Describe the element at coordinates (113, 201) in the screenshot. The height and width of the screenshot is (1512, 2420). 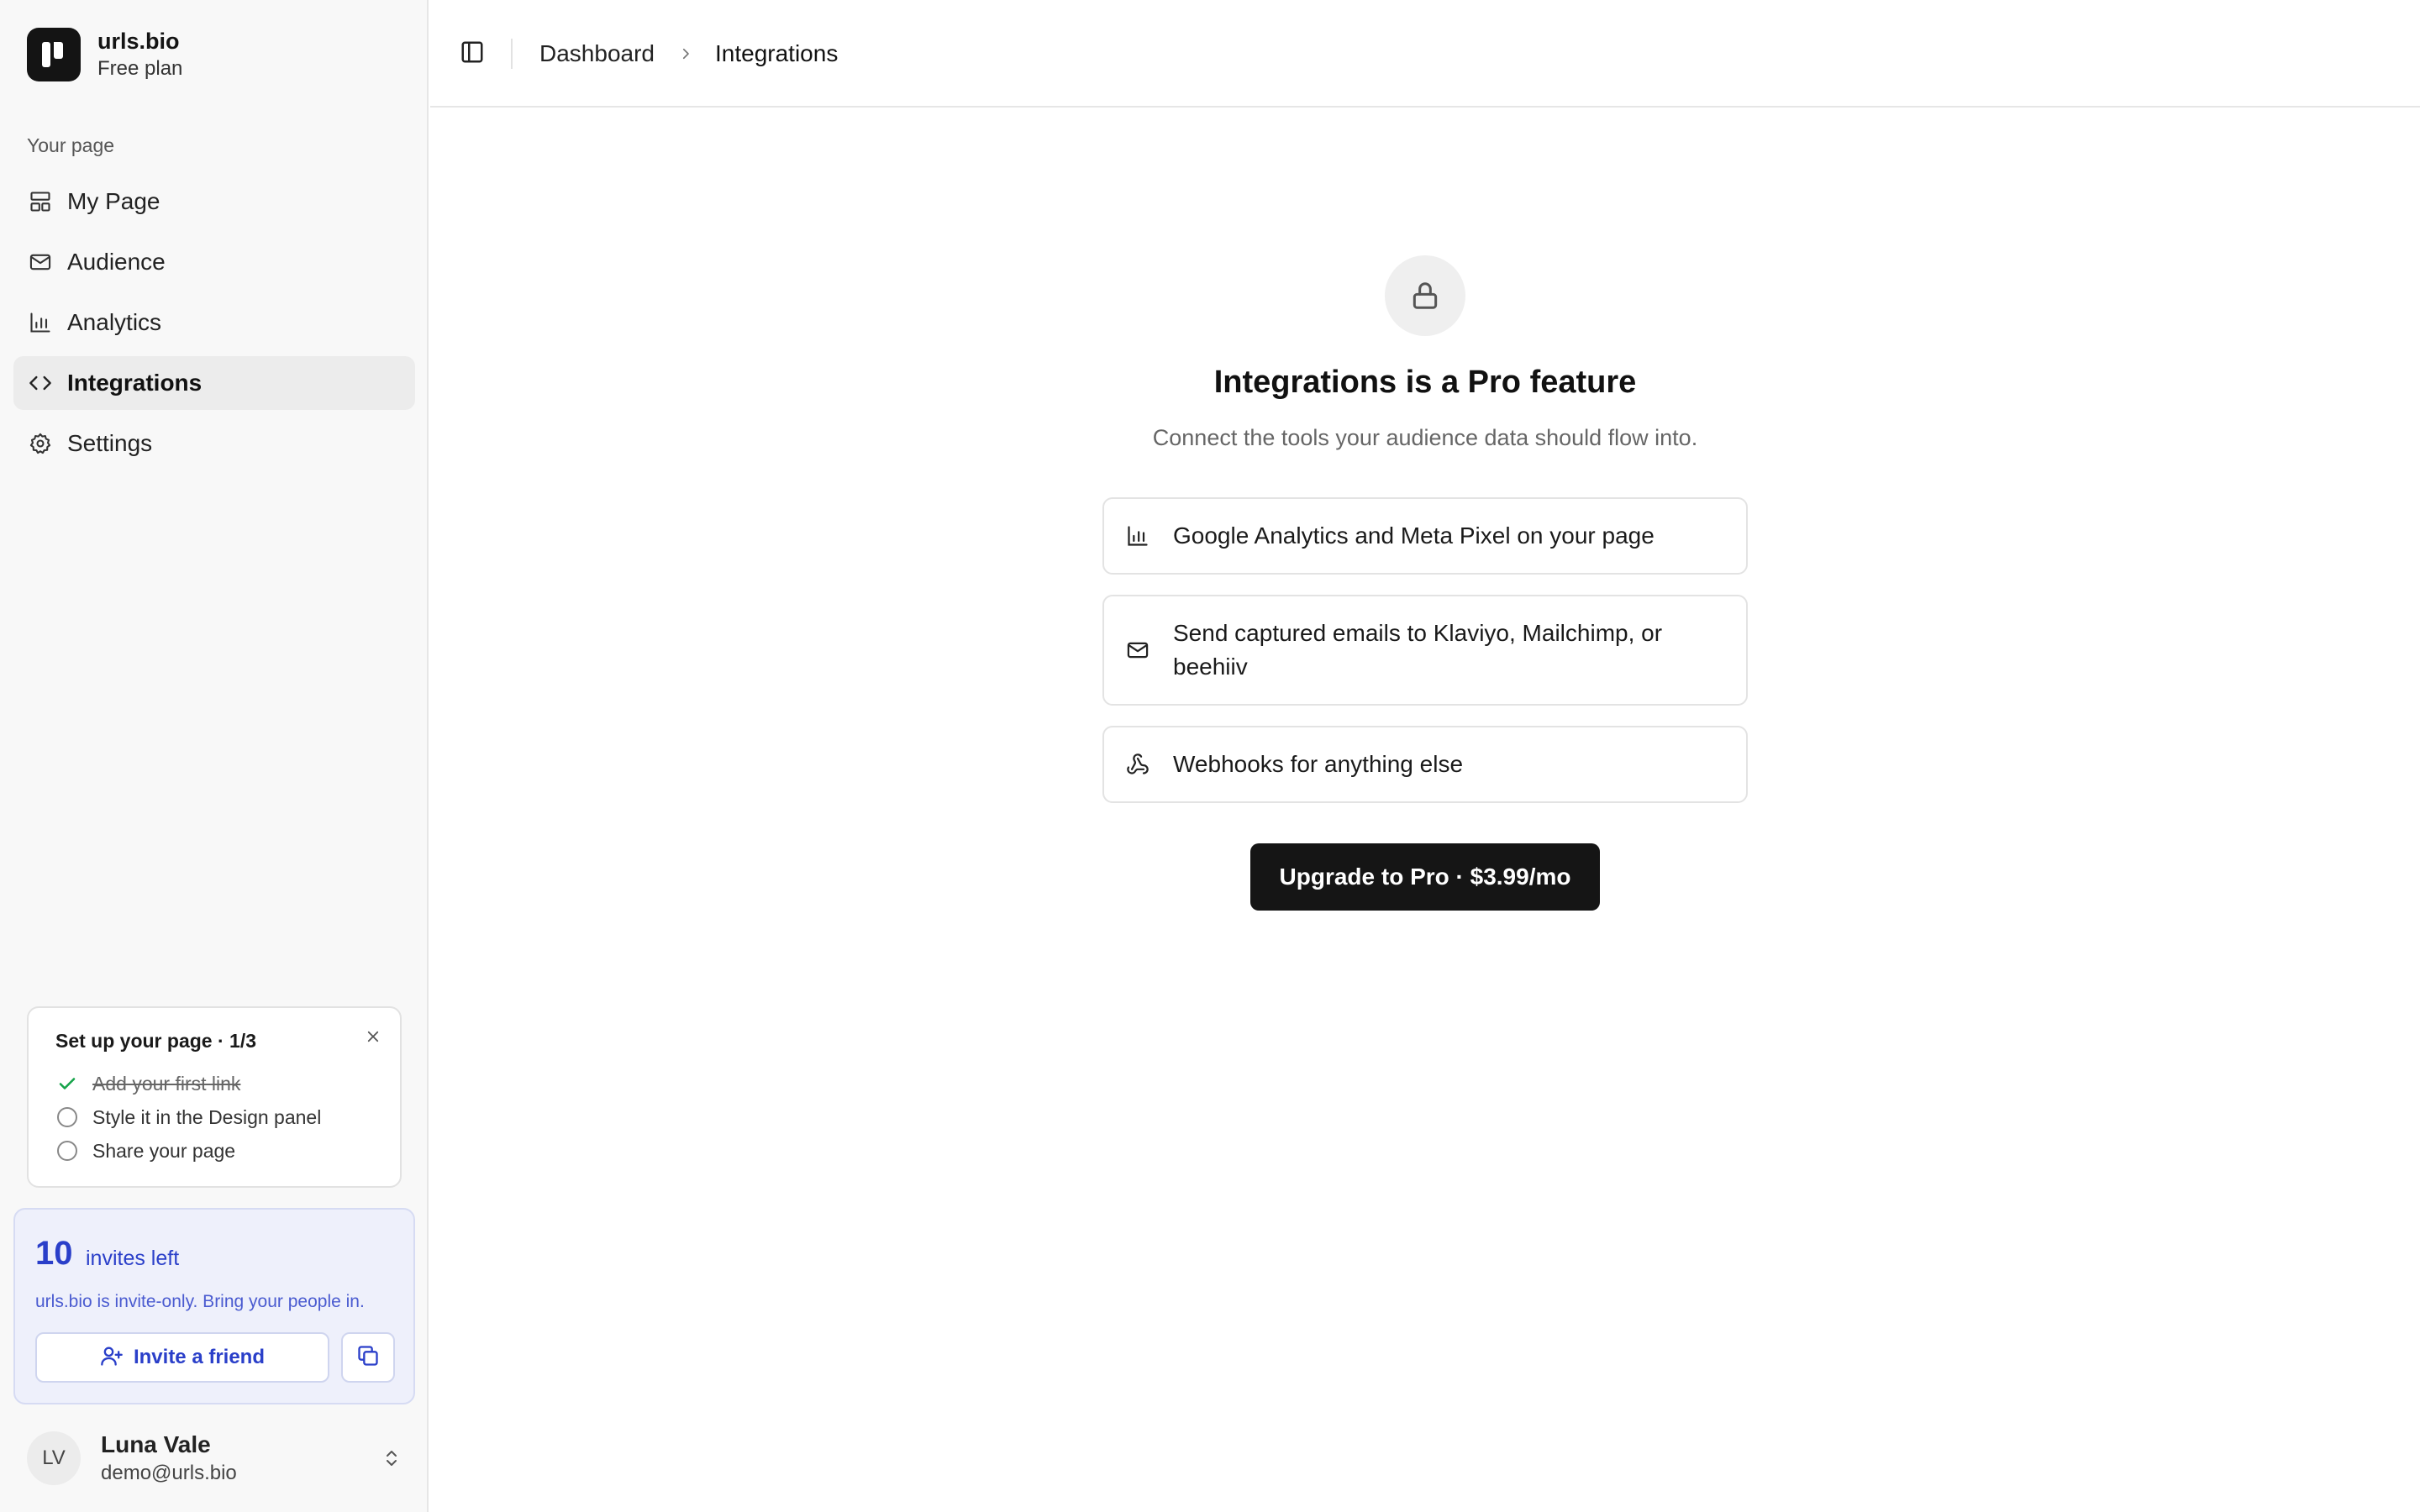
I see `sidebar-item-label: My Page` at that location.